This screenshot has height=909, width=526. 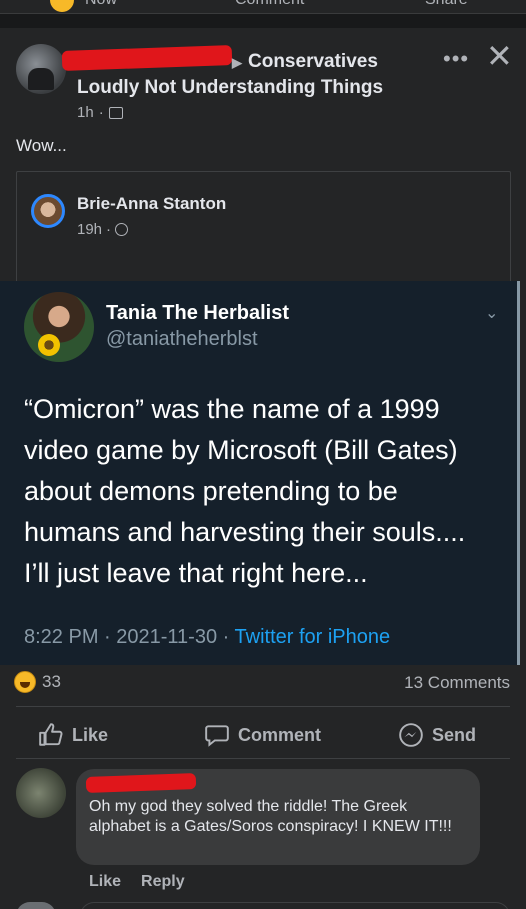 What do you see at coordinates (411, 735) in the screenshot?
I see `messenger-icon` at bounding box center [411, 735].